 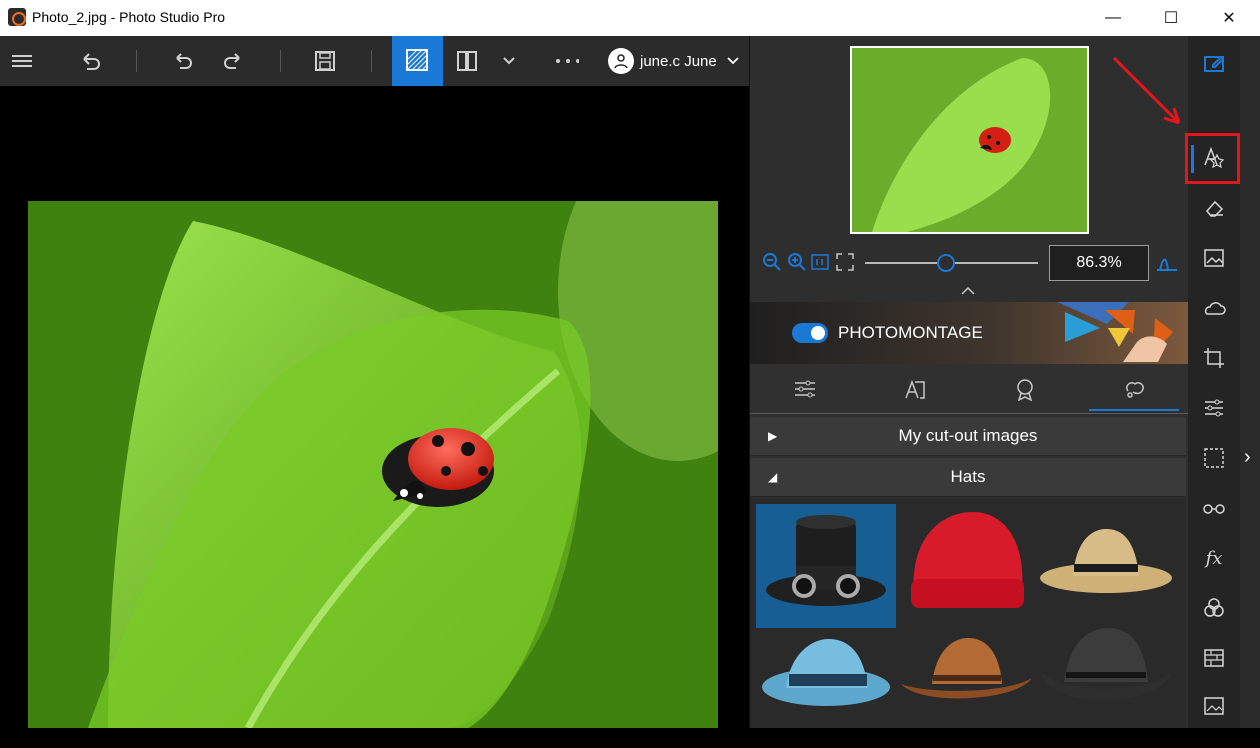 I want to click on photomontage-banner: PHOTOMONTAGE, so click(x=969, y=333).